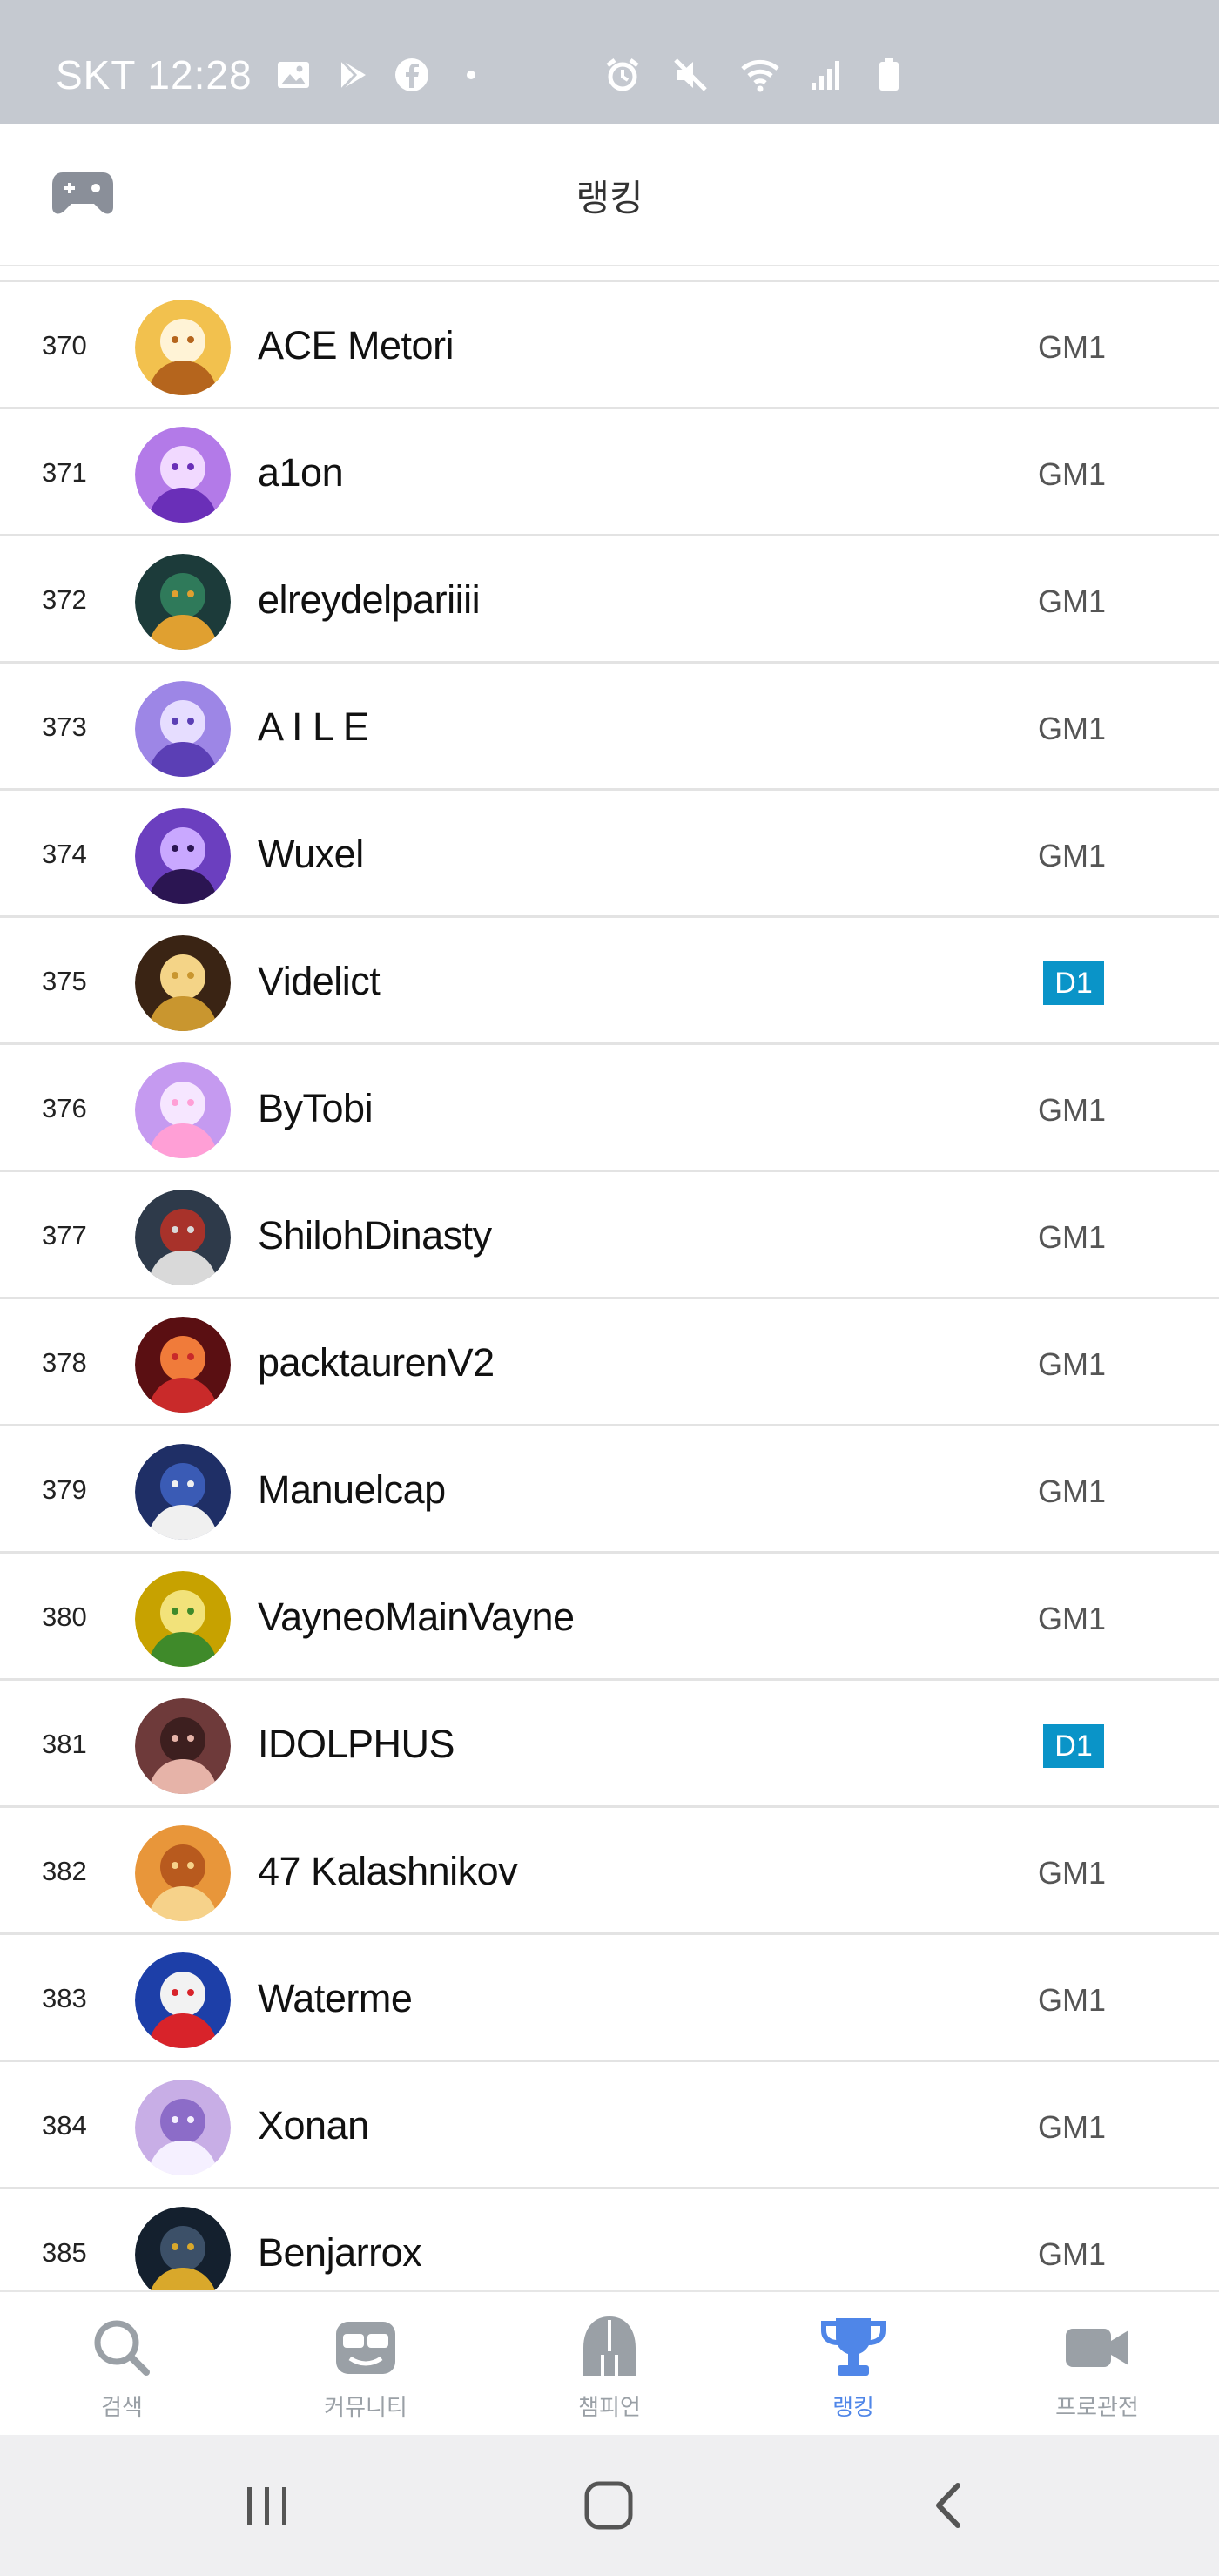  I want to click on summoner-name: A I L E, so click(313, 727).